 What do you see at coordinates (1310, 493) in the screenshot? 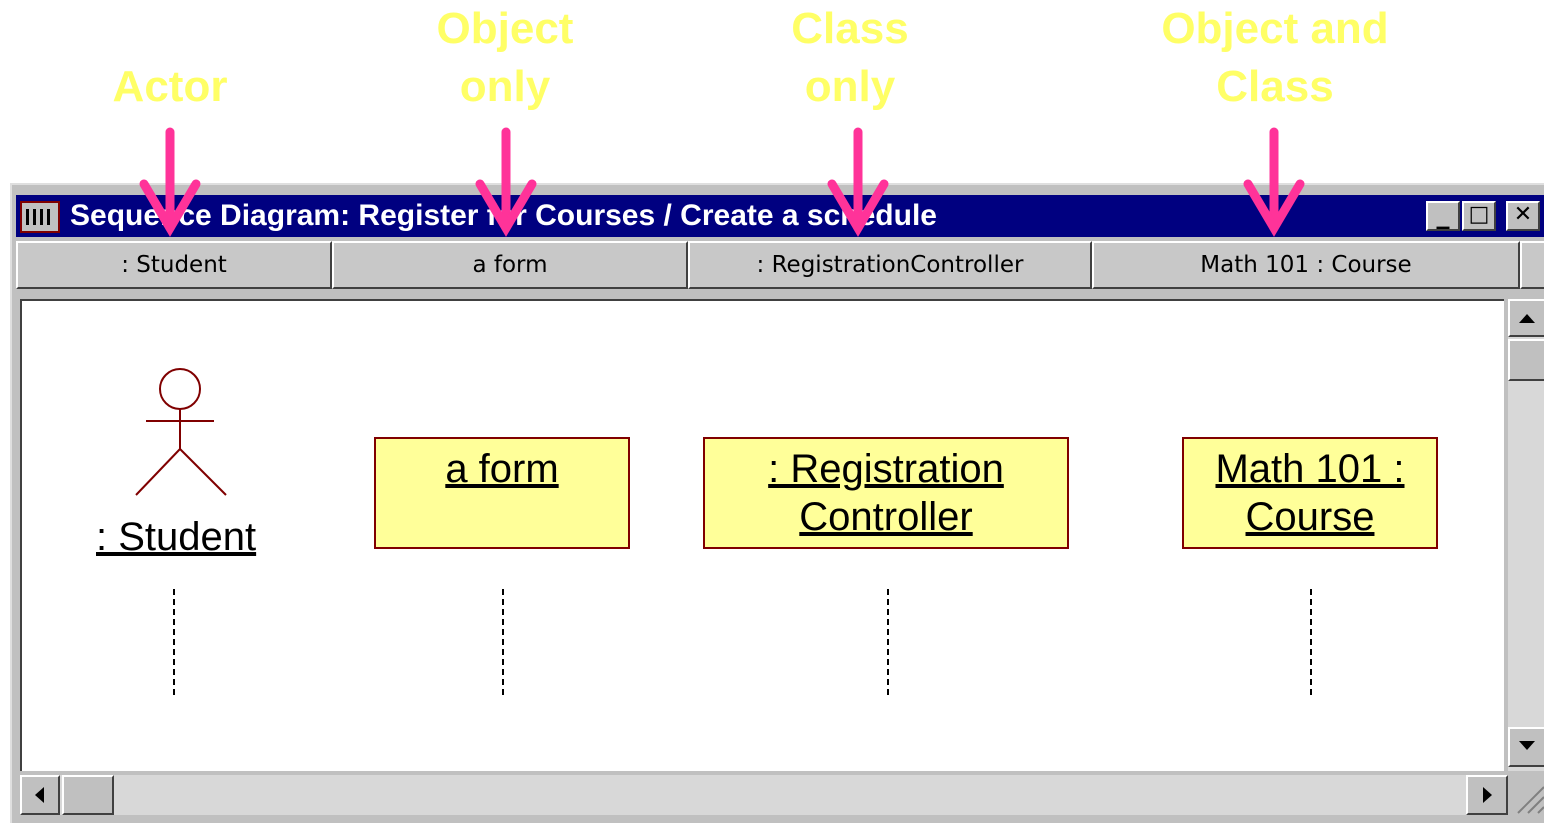
I see `object-math-101-course: Math 101 : Course` at bounding box center [1310, 493].